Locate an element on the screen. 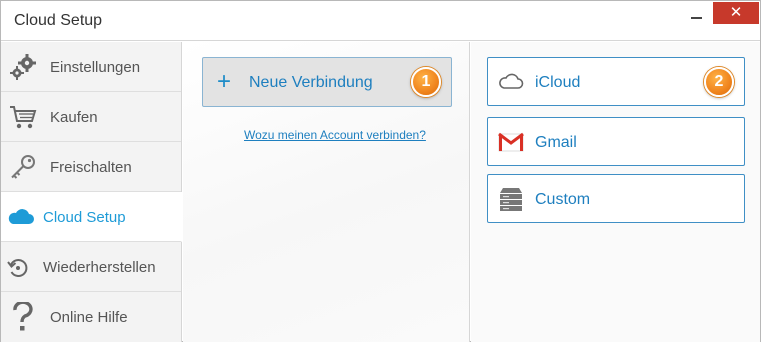 Image resolution: width=761 pixels, height=342 pixels. sidebar-item-einstellungen: Einstellungen is located at coordinates (91, 67).